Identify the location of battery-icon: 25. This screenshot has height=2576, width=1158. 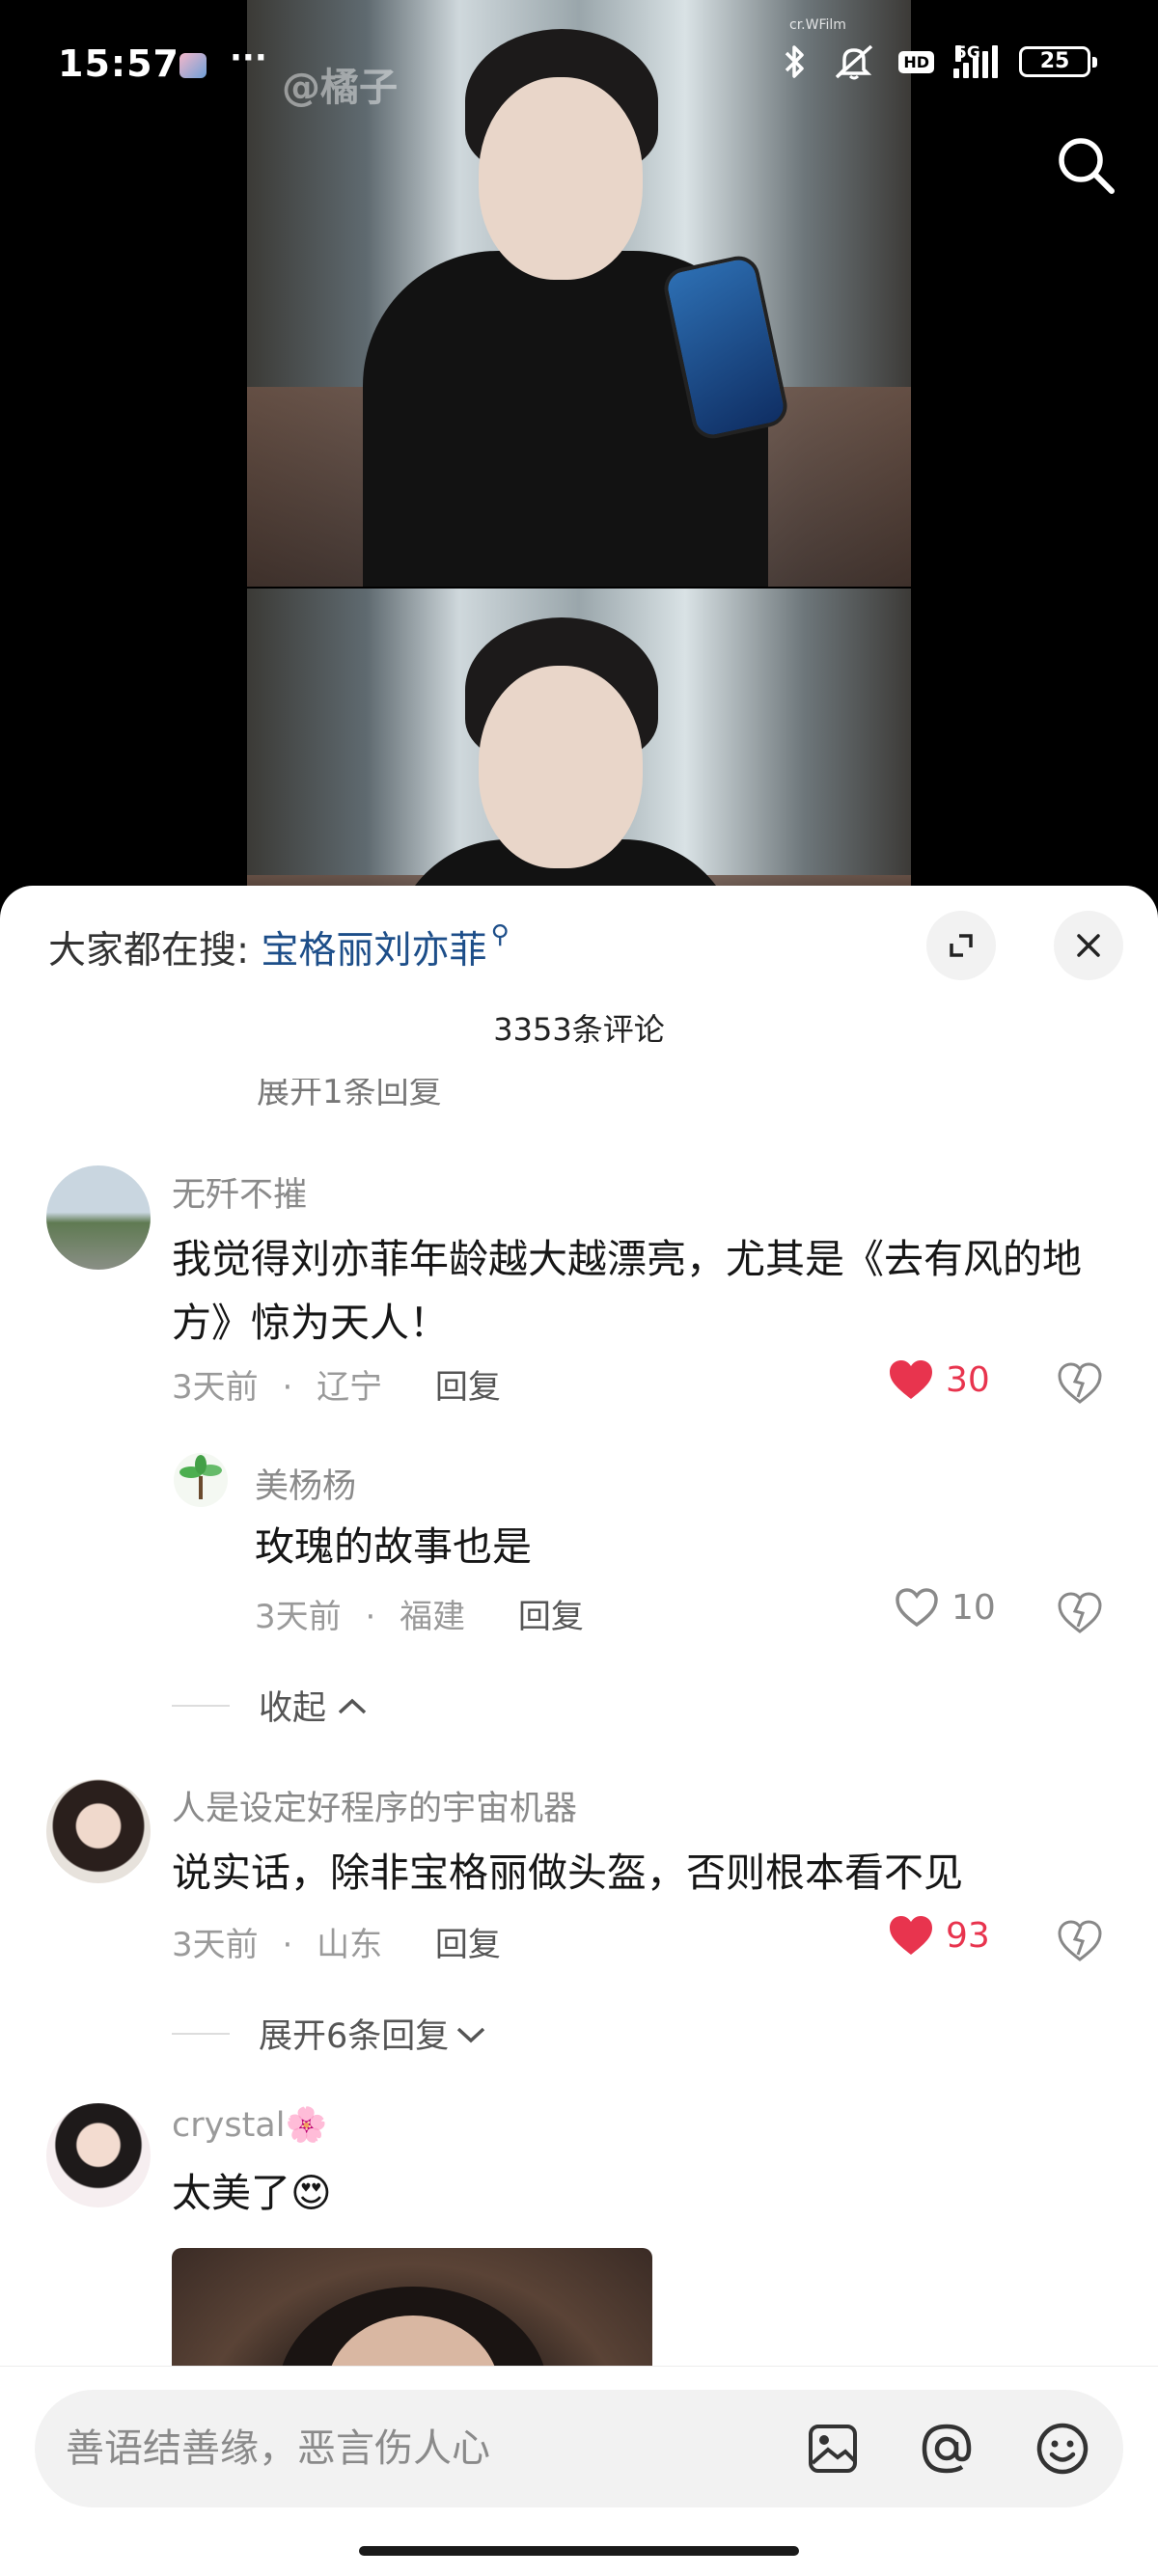
(1058, 61).